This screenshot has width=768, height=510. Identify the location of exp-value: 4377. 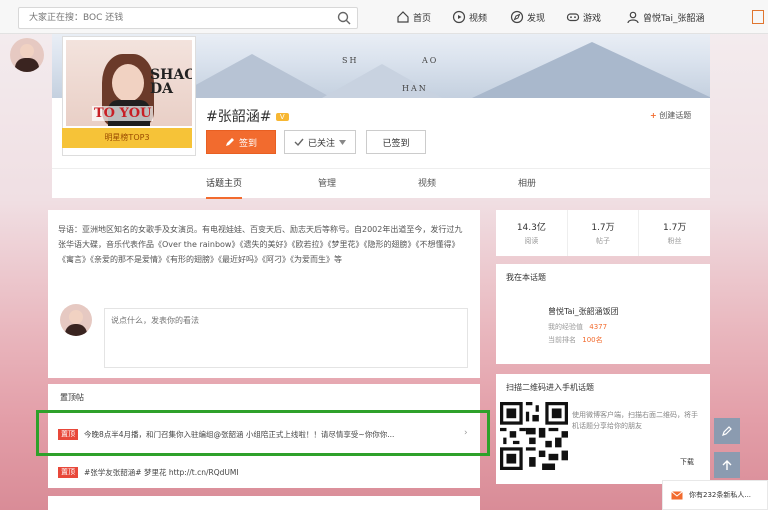
(598, 327).